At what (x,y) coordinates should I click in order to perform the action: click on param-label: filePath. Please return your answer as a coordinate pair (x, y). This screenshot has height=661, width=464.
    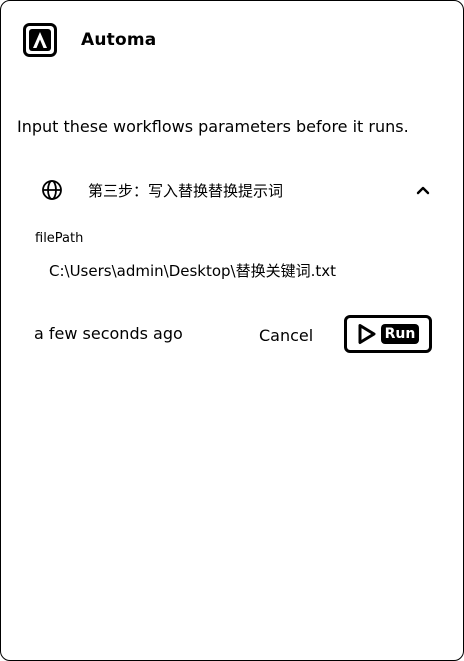
    Looking at the image, I should click on (59, 238).